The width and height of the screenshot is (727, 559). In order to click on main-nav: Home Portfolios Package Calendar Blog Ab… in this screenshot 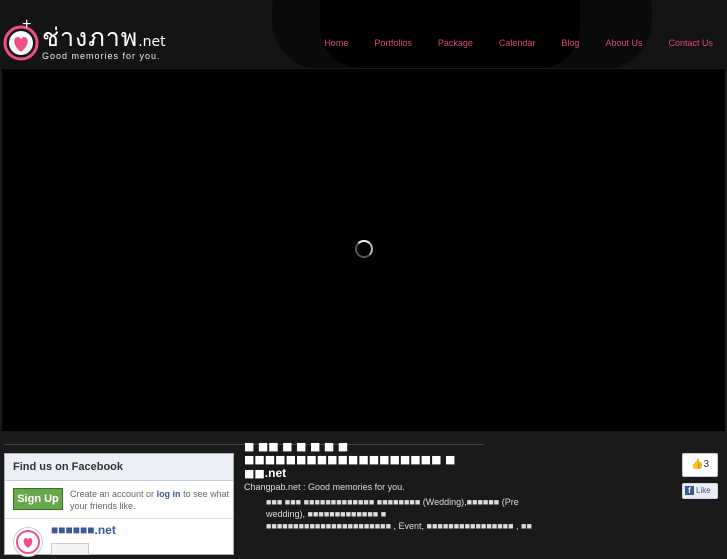, I will do `click(505, 43)`.